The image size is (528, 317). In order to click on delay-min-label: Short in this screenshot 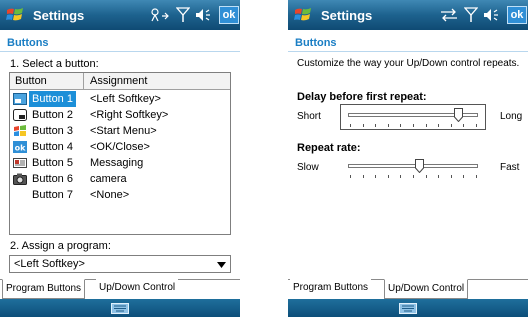, I will do `click(309, 116)`.